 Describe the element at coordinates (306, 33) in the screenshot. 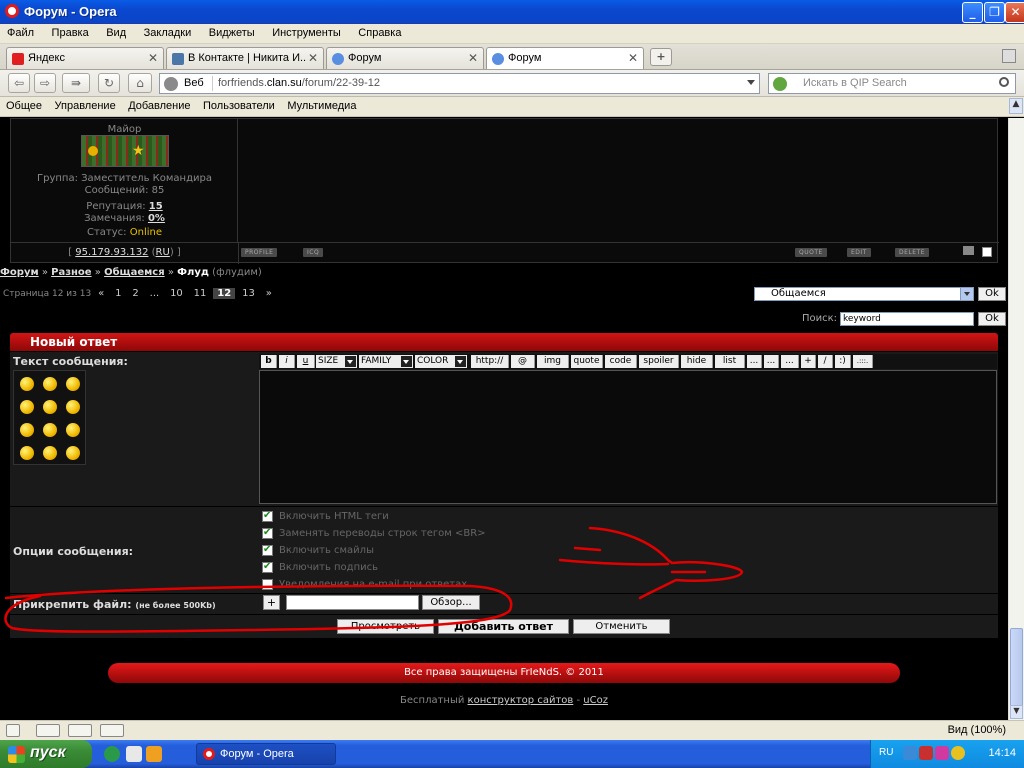

I see `menu-tools: Инструменты` at that location.